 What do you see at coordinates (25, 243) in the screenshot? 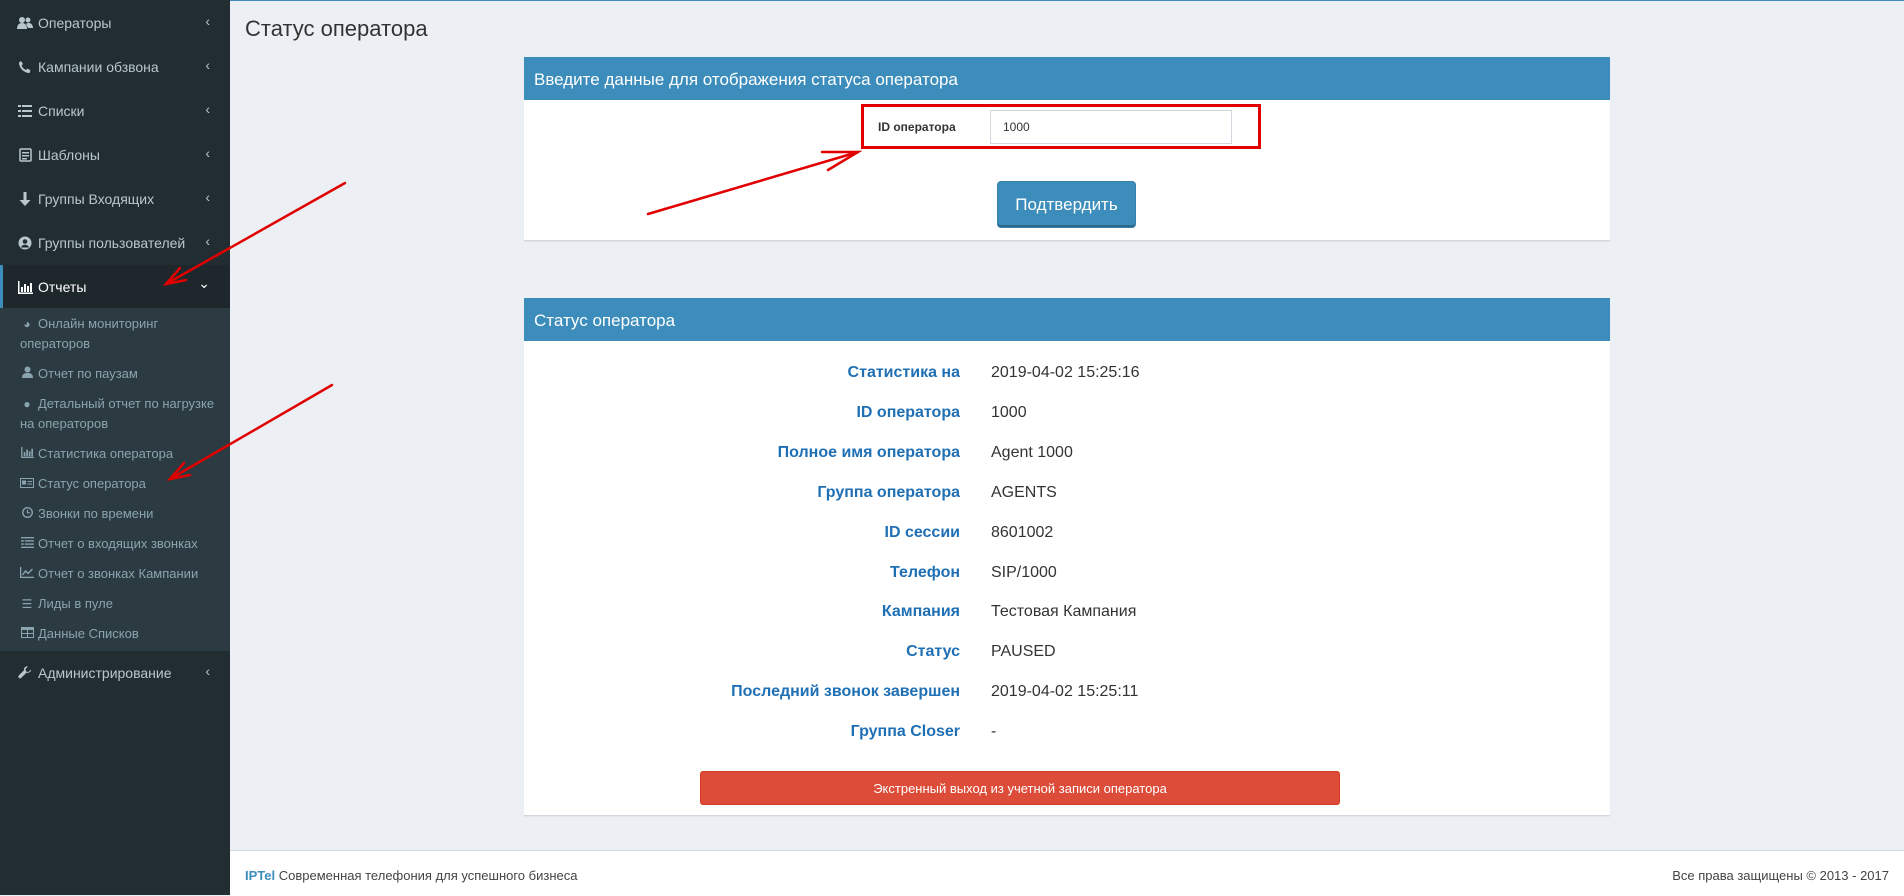
I see `user-circle-icon` at bounding box center [25, 243].